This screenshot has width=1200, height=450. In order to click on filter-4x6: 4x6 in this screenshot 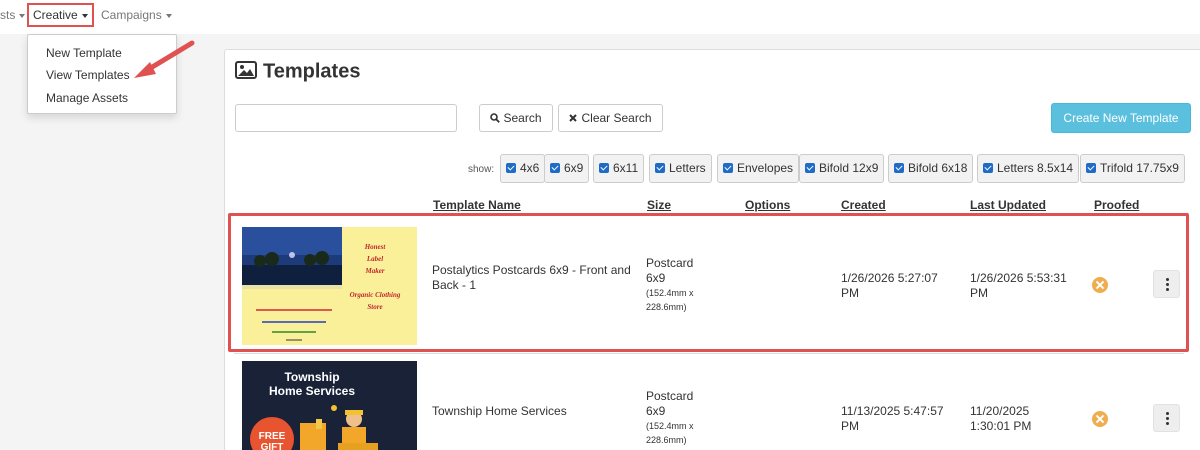, I will do `click(523, 168)`.